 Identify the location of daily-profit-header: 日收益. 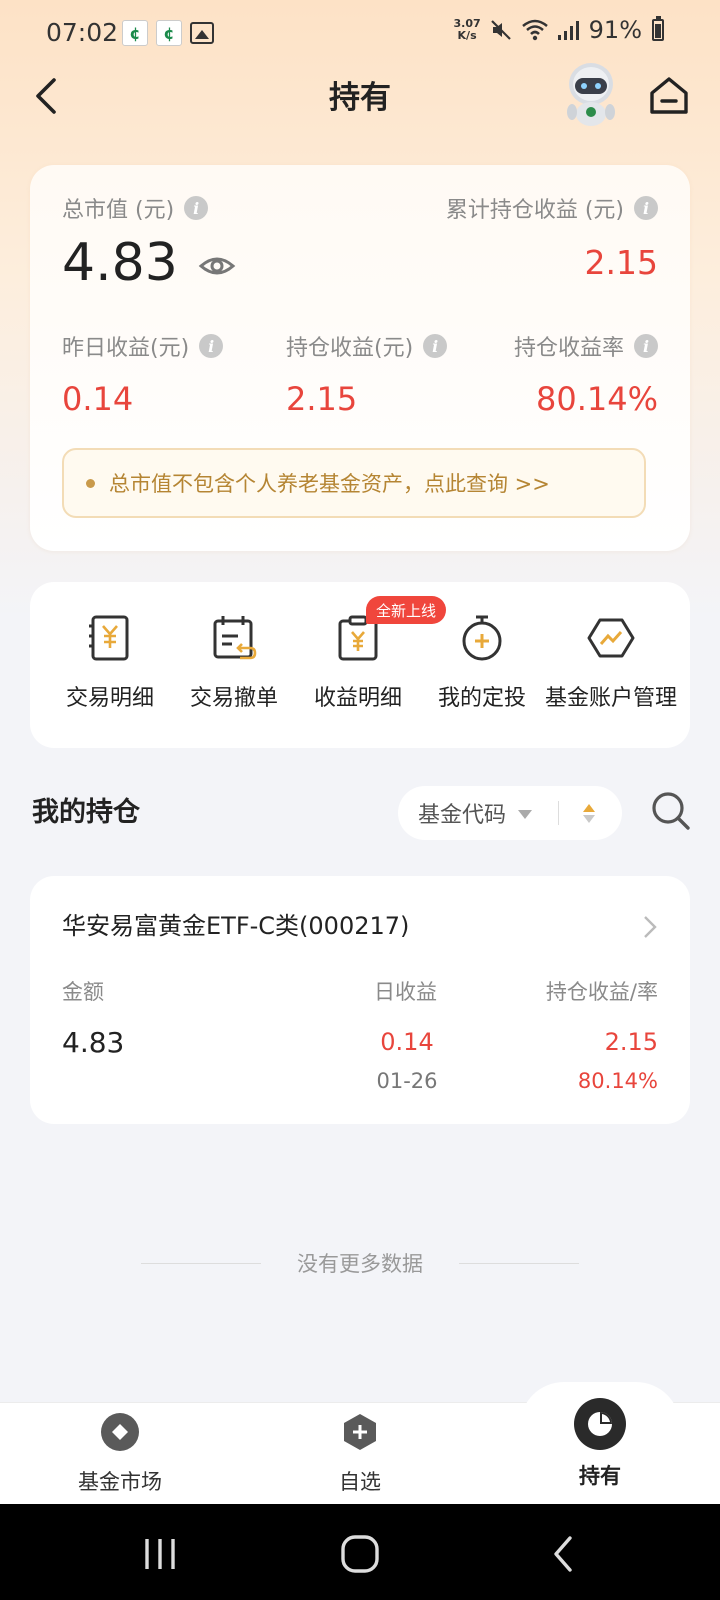
(405, 992).